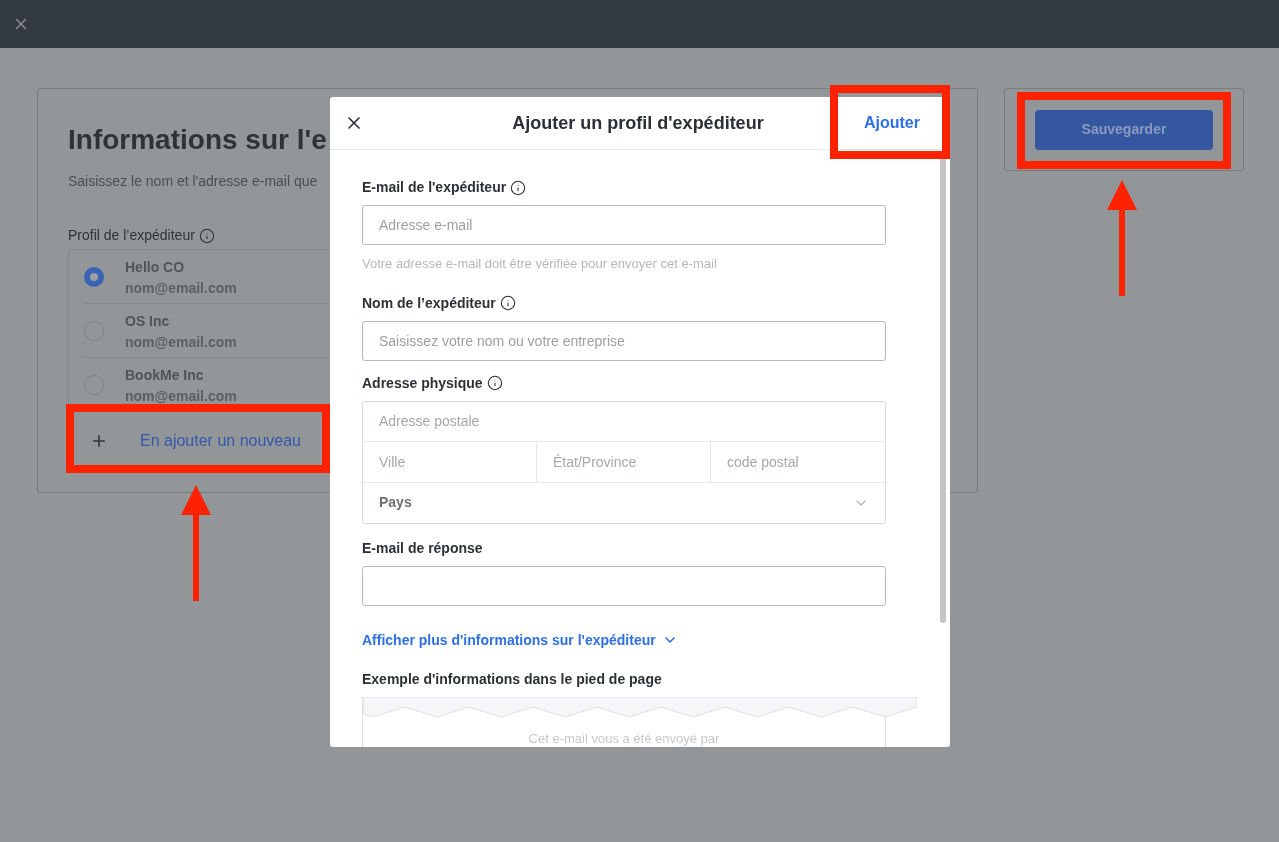 Image resolution: width=1279 pixels, height=842 pixels. I want to click on address-group: Adresse postale Ville État/Province code postal Pays, so click(624, 462).